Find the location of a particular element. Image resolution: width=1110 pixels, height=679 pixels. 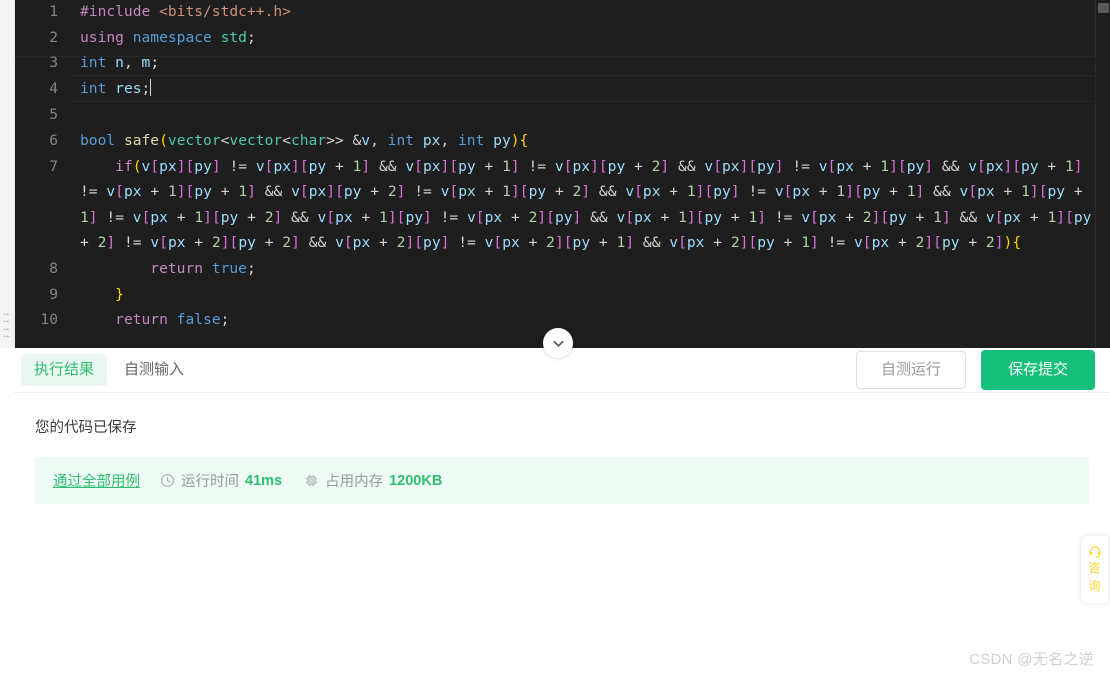

consult-label-char-1: 咨 is located at coordinates (1094, 568).